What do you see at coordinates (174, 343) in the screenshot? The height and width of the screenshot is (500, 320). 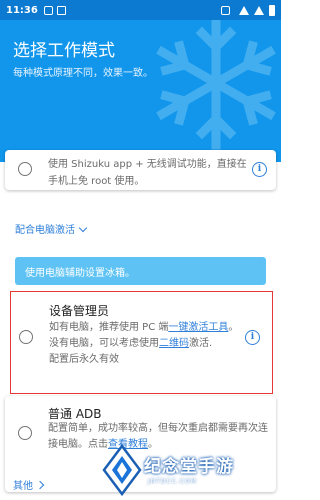 I see `qr-code-link: 二维码` at bounding box center [174, 343].